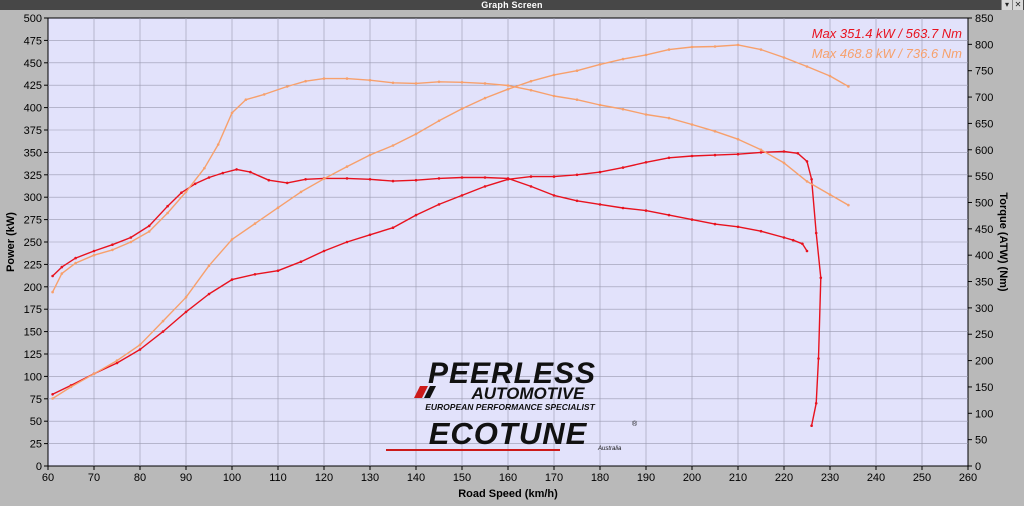 The height and width of the screenshot is (506, 1024). What do you see at coordinates (968, 478) in the screenshot?
I see `x-tick-label: 260` at bounding box center [968, 478].